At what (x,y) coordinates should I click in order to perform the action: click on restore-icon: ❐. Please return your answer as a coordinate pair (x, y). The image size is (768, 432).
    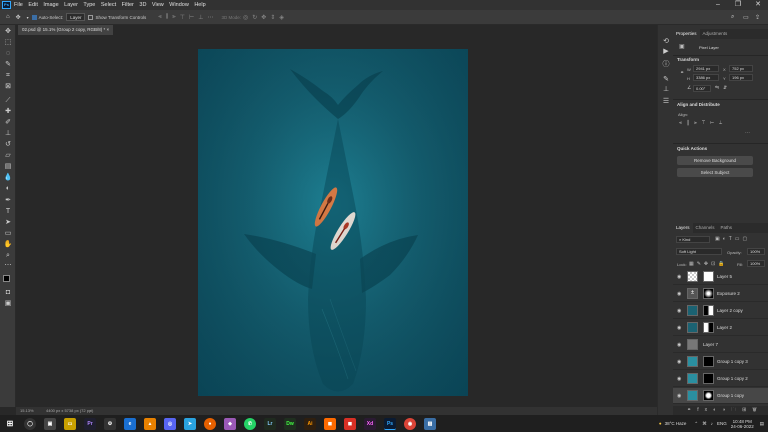
    Looking at the image, I should click on (738, 5).